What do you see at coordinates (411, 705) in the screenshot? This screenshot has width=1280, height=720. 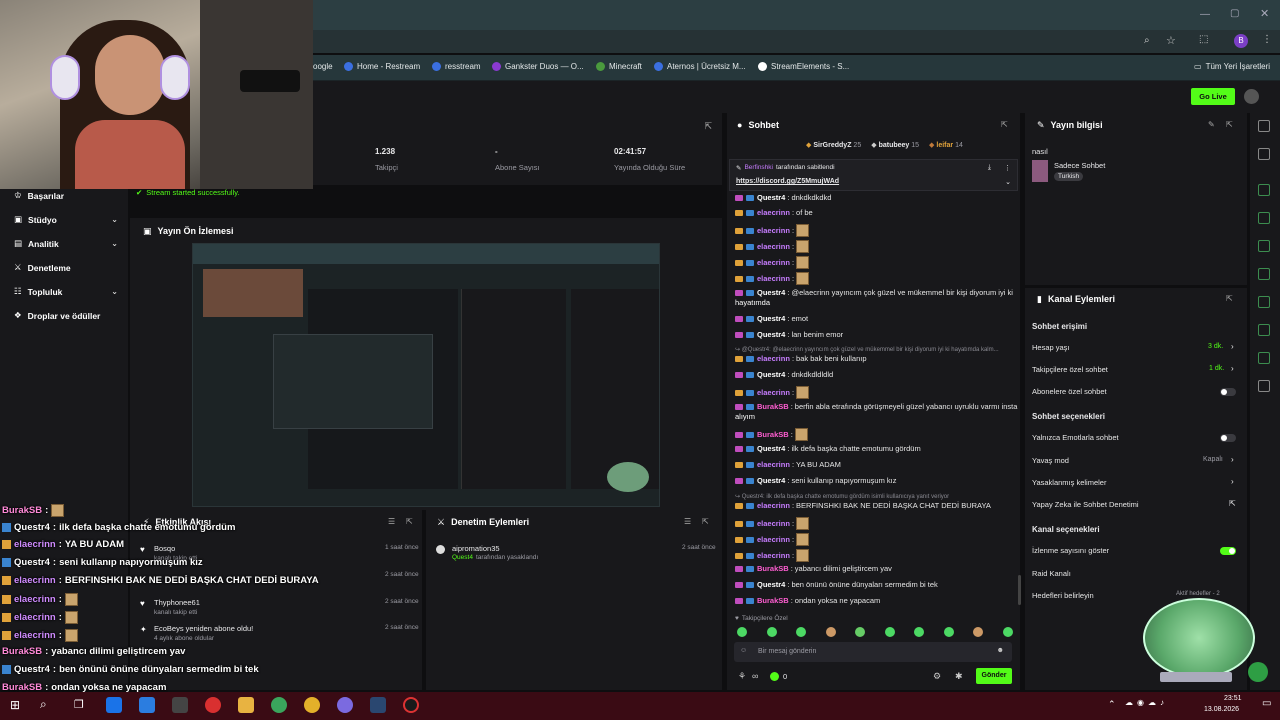 I see `obs-icon` at bounding box center [411, 705].